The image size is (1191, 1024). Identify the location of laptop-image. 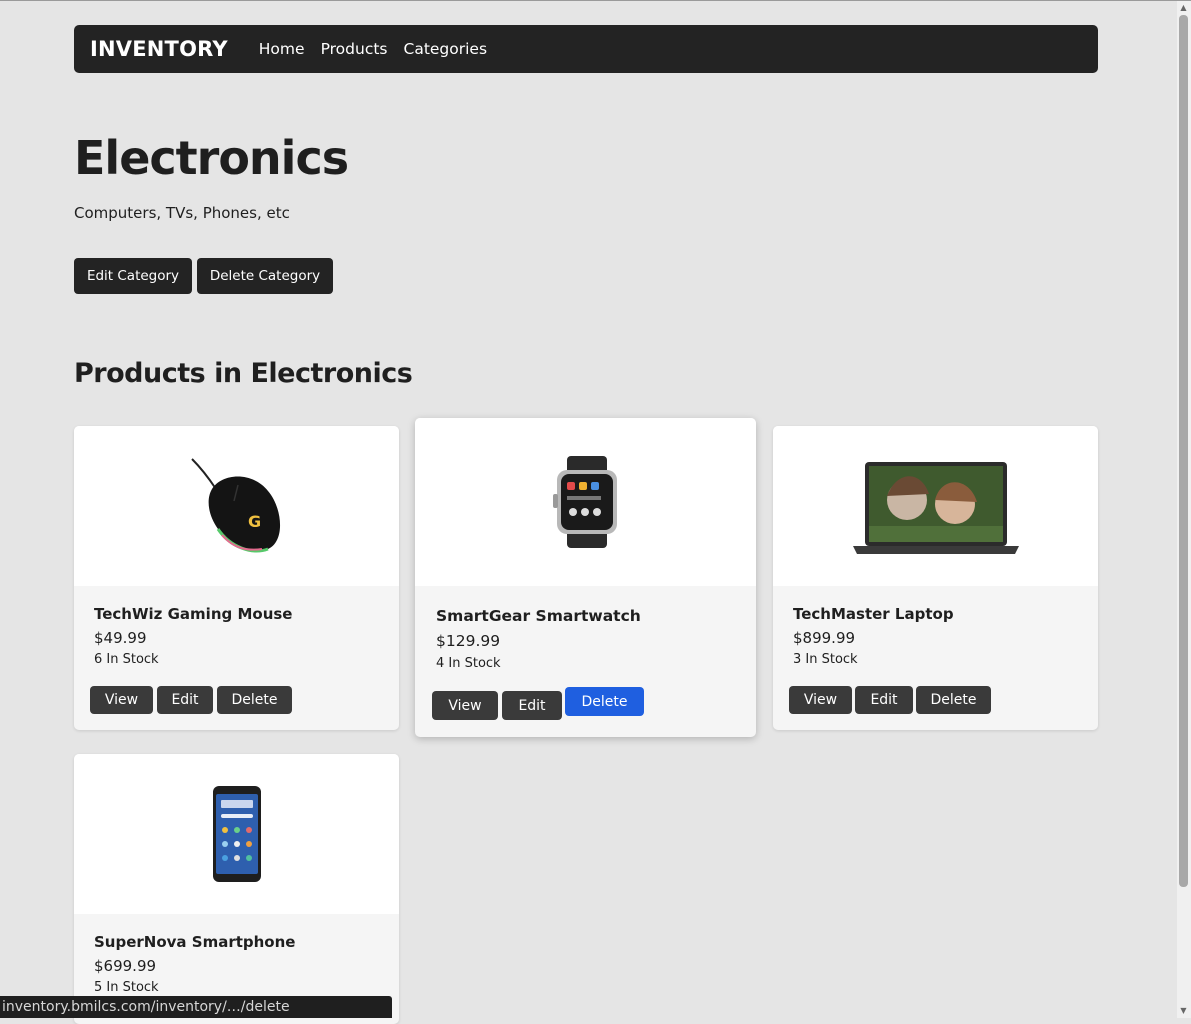
(935, 508).